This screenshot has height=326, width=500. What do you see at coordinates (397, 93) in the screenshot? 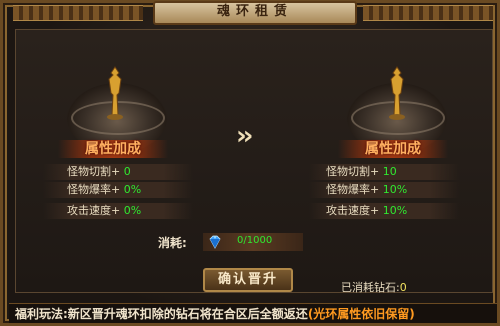
I see `right-statue-icon` at bounding box center [397, 93].